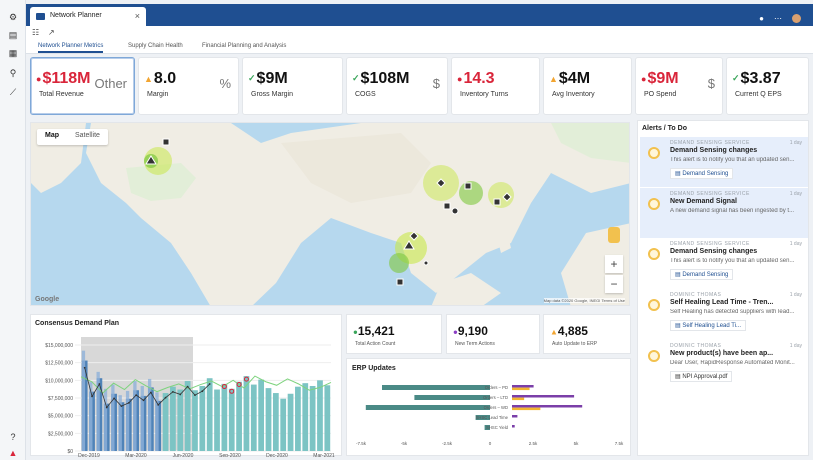 The image size is (813, 460). What do you see at coordinates (493, 334) in the screenshot?
I see `new-term-actions-tile: ●9,190 New Term Actions` at bounding box center [493, 334].